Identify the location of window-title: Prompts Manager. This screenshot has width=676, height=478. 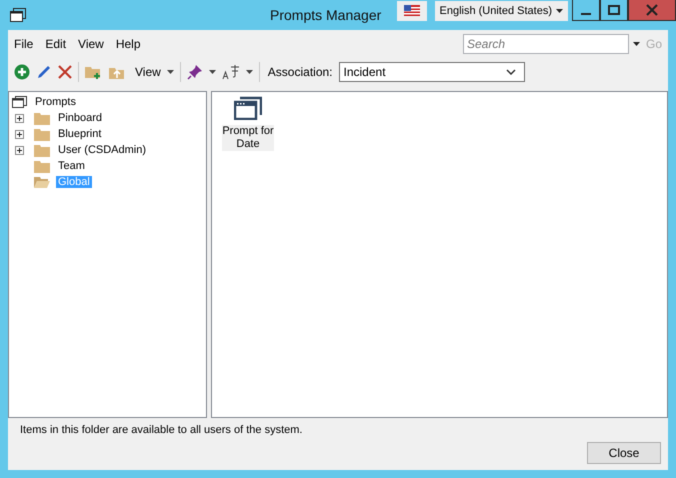
(326, 15).